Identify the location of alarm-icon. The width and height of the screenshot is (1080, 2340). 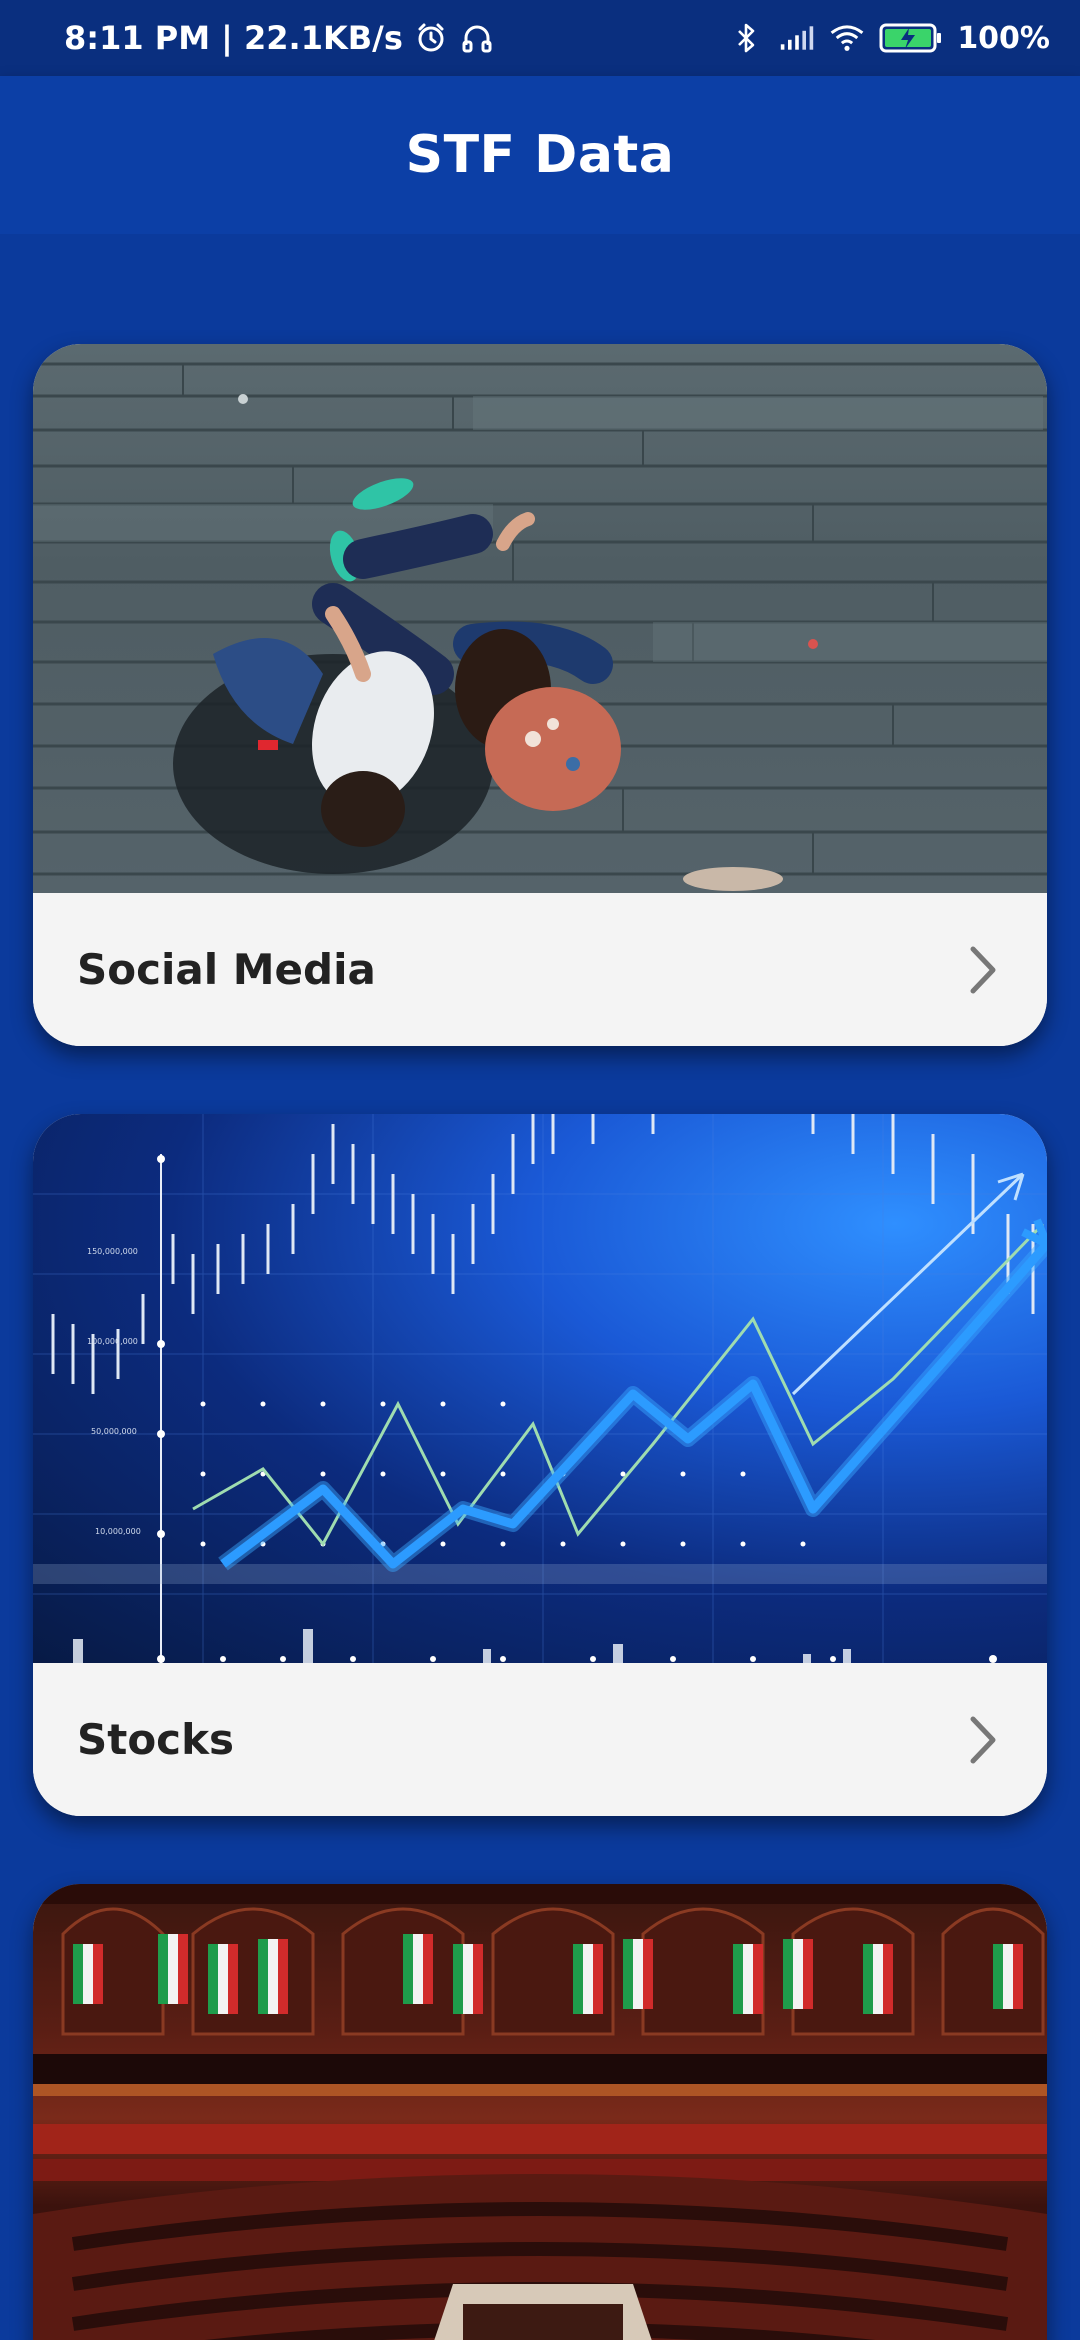
(431, 38).